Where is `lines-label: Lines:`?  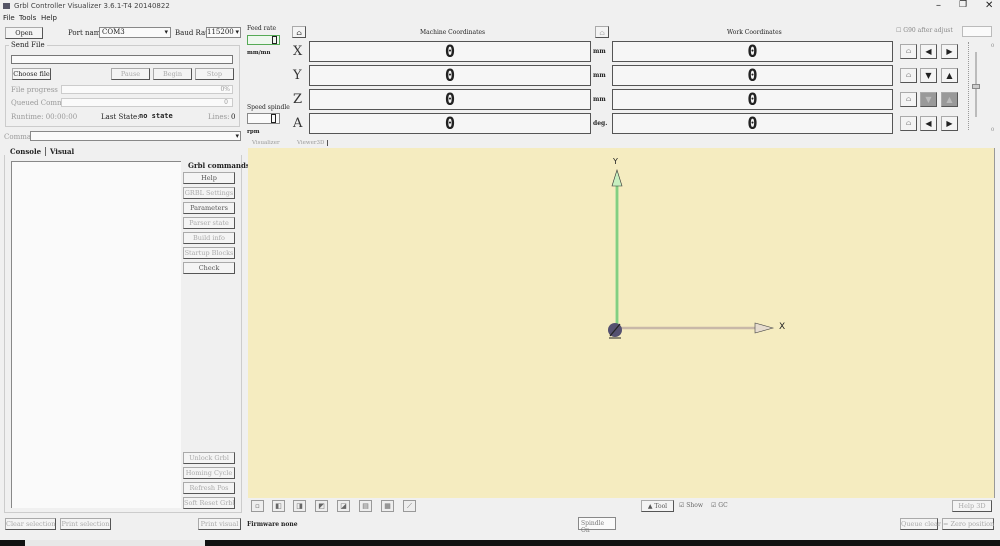
lines-label: Lines: is located at coordinates (219, 117).